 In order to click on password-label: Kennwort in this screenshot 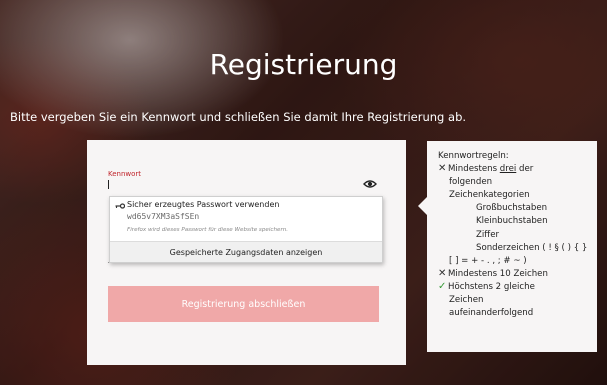, I will do `click(125, 174)`.